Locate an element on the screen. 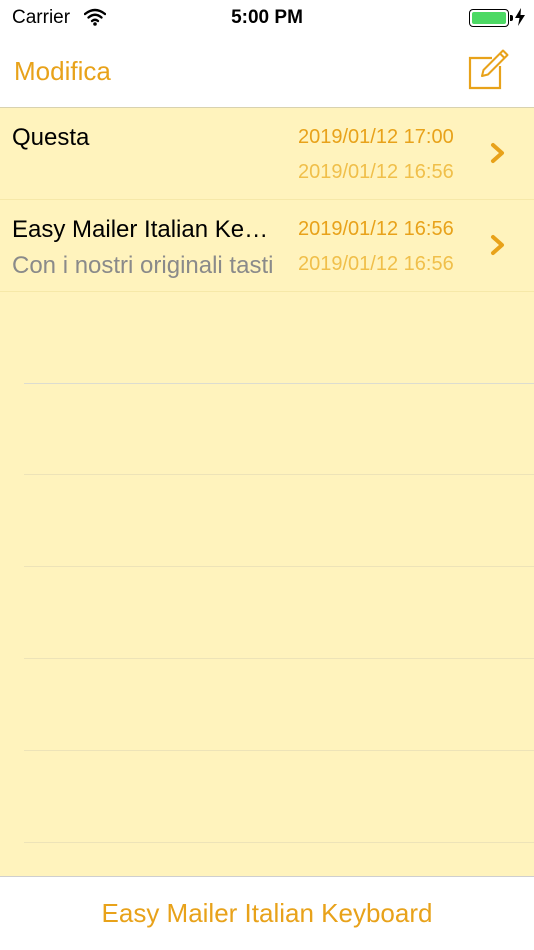  compose-button is located at coordinates (488, 70).